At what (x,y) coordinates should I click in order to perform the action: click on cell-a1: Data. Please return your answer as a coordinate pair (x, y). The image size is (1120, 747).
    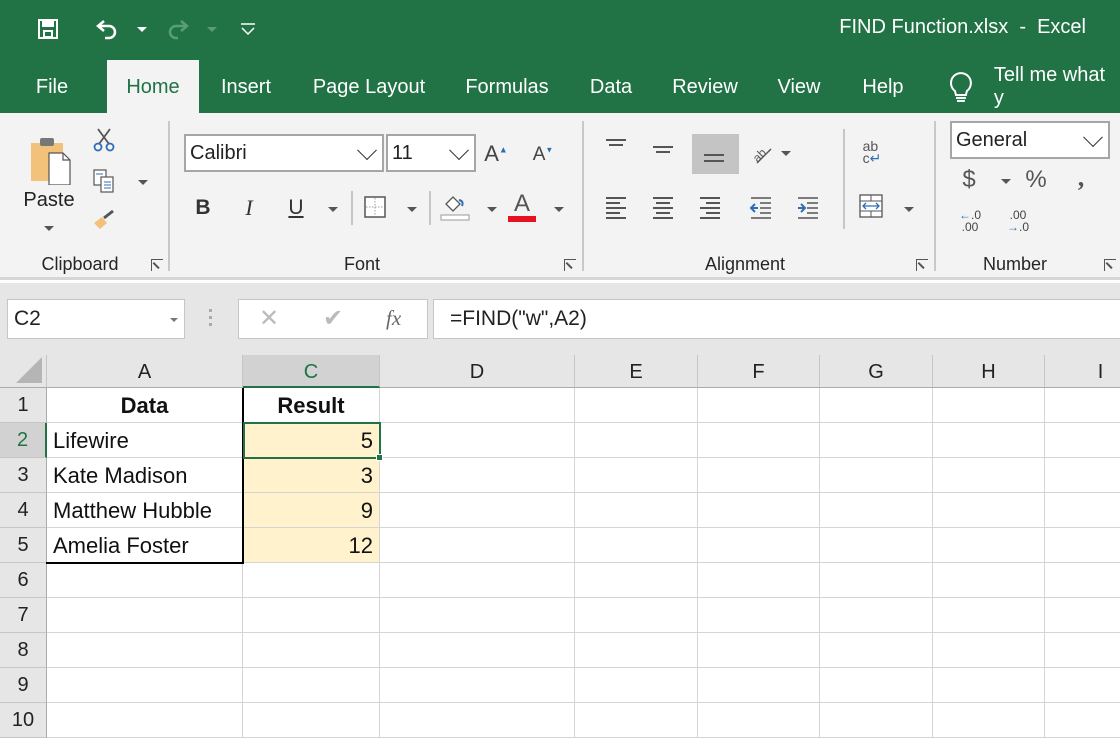
    Looking at the image, I should click on (145, 405).